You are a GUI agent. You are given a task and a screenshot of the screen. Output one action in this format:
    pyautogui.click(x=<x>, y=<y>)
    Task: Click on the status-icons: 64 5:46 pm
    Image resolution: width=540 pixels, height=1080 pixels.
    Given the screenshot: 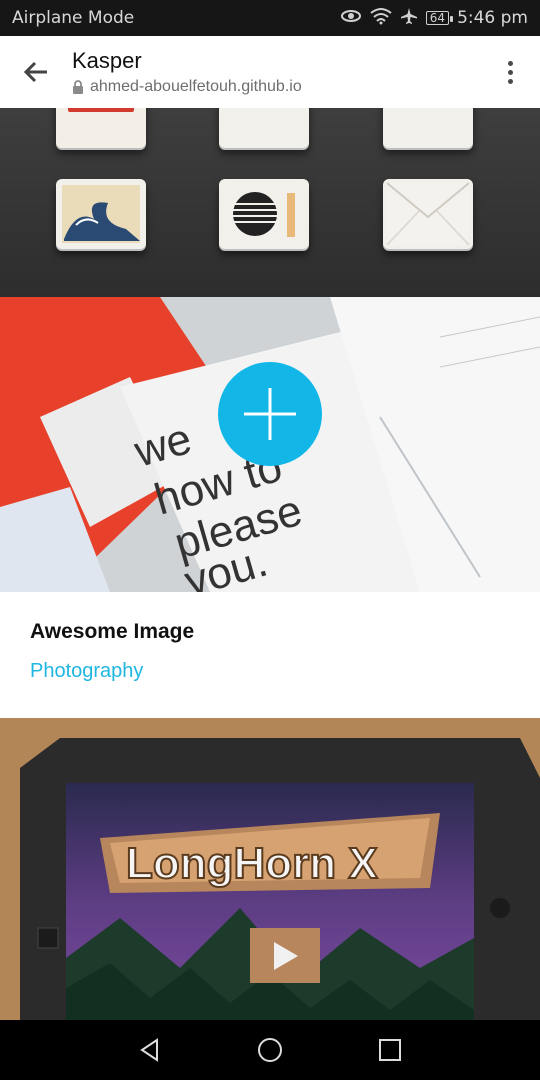 What is the action you would take?
    pyautogui.click(x=434, y=18)
    